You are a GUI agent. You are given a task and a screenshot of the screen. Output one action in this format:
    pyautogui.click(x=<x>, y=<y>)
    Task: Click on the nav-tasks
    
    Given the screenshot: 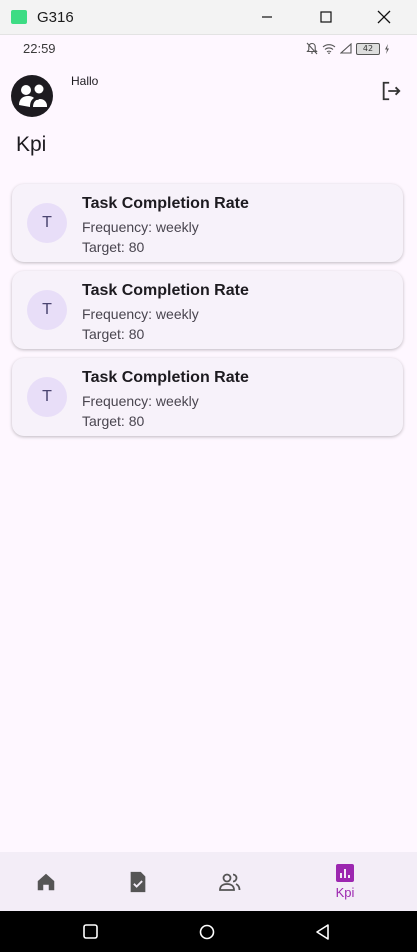 What is the action you would take?
    pyautogui.click(x=138, y=881)
    